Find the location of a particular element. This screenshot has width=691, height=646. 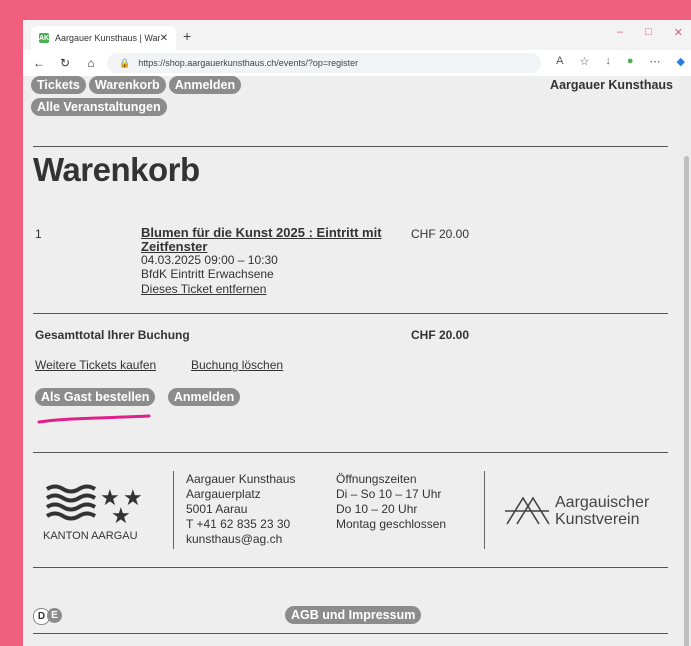

item-quantity: 1 is located at coordinates (38, 234).